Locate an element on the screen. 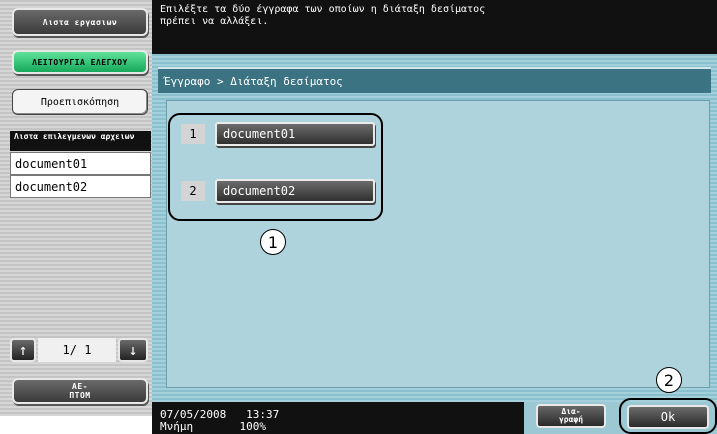  scroll-up-button: ↑ is located at coordinates (23, 350).